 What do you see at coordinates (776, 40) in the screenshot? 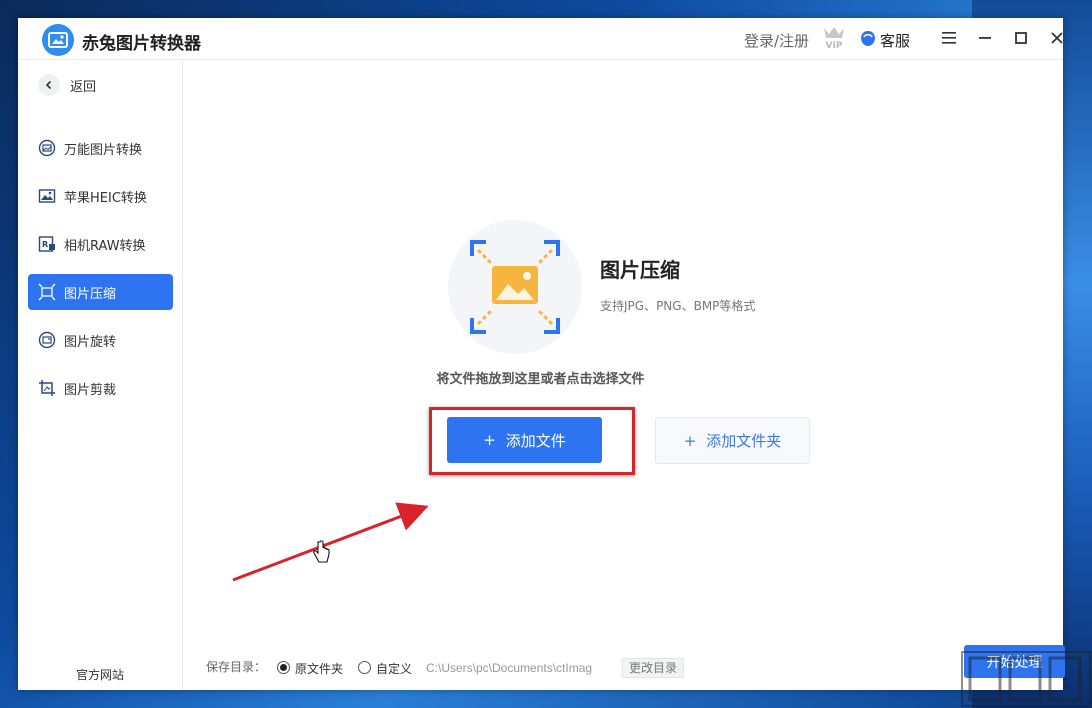
I see `login-register-link: 登录/注册` at bounding box center [776, 40].